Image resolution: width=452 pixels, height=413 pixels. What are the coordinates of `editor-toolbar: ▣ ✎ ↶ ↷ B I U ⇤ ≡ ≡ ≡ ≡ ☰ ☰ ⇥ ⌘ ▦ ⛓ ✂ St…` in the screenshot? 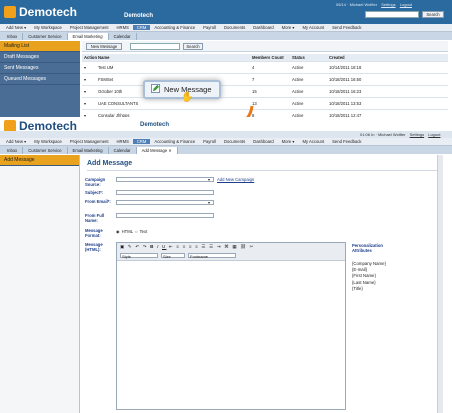 It's located at (231, 252).